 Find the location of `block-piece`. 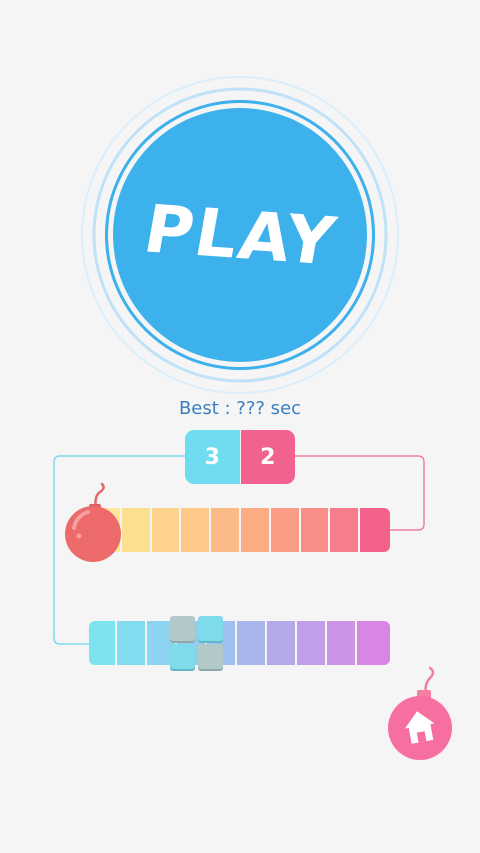

block-piece is located at coordinates (197, 643).